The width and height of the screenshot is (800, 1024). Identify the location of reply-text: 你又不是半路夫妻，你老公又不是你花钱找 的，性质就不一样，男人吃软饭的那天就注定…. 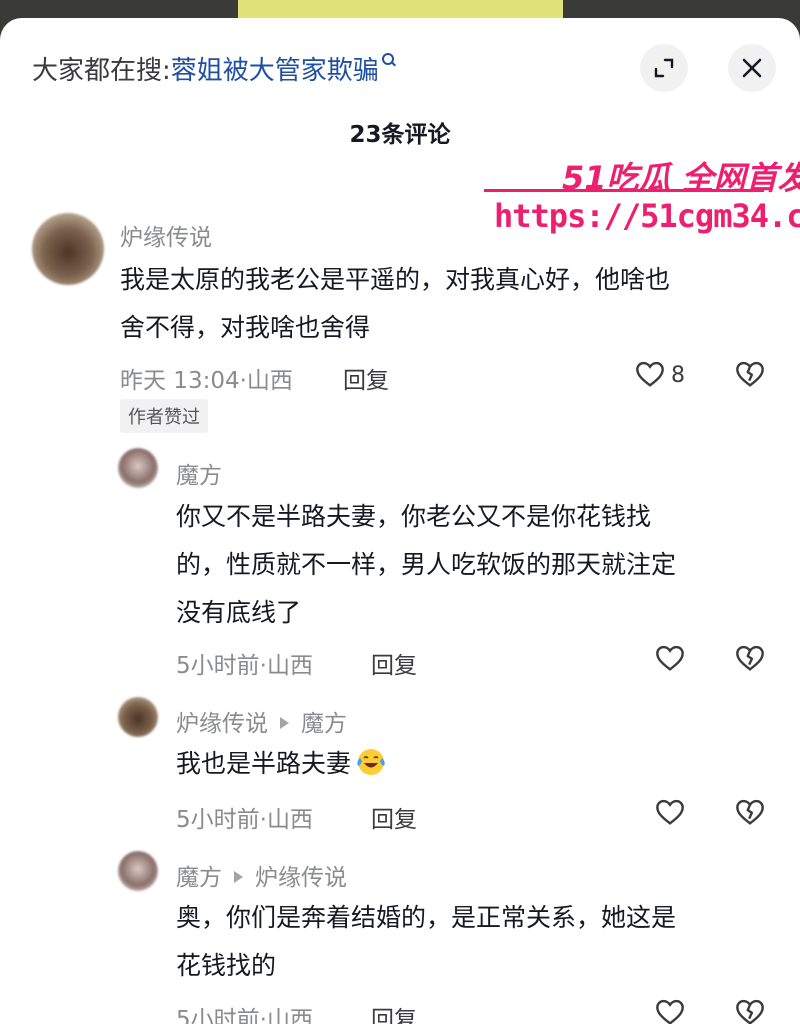
(476, 565).